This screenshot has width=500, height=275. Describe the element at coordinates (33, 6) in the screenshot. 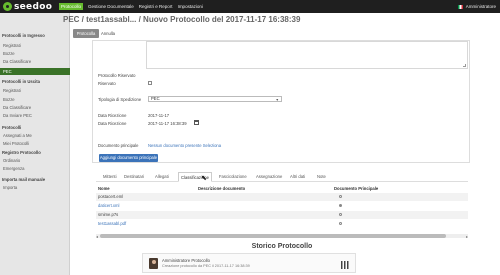

I see `logo-text: seedoo` at that location.